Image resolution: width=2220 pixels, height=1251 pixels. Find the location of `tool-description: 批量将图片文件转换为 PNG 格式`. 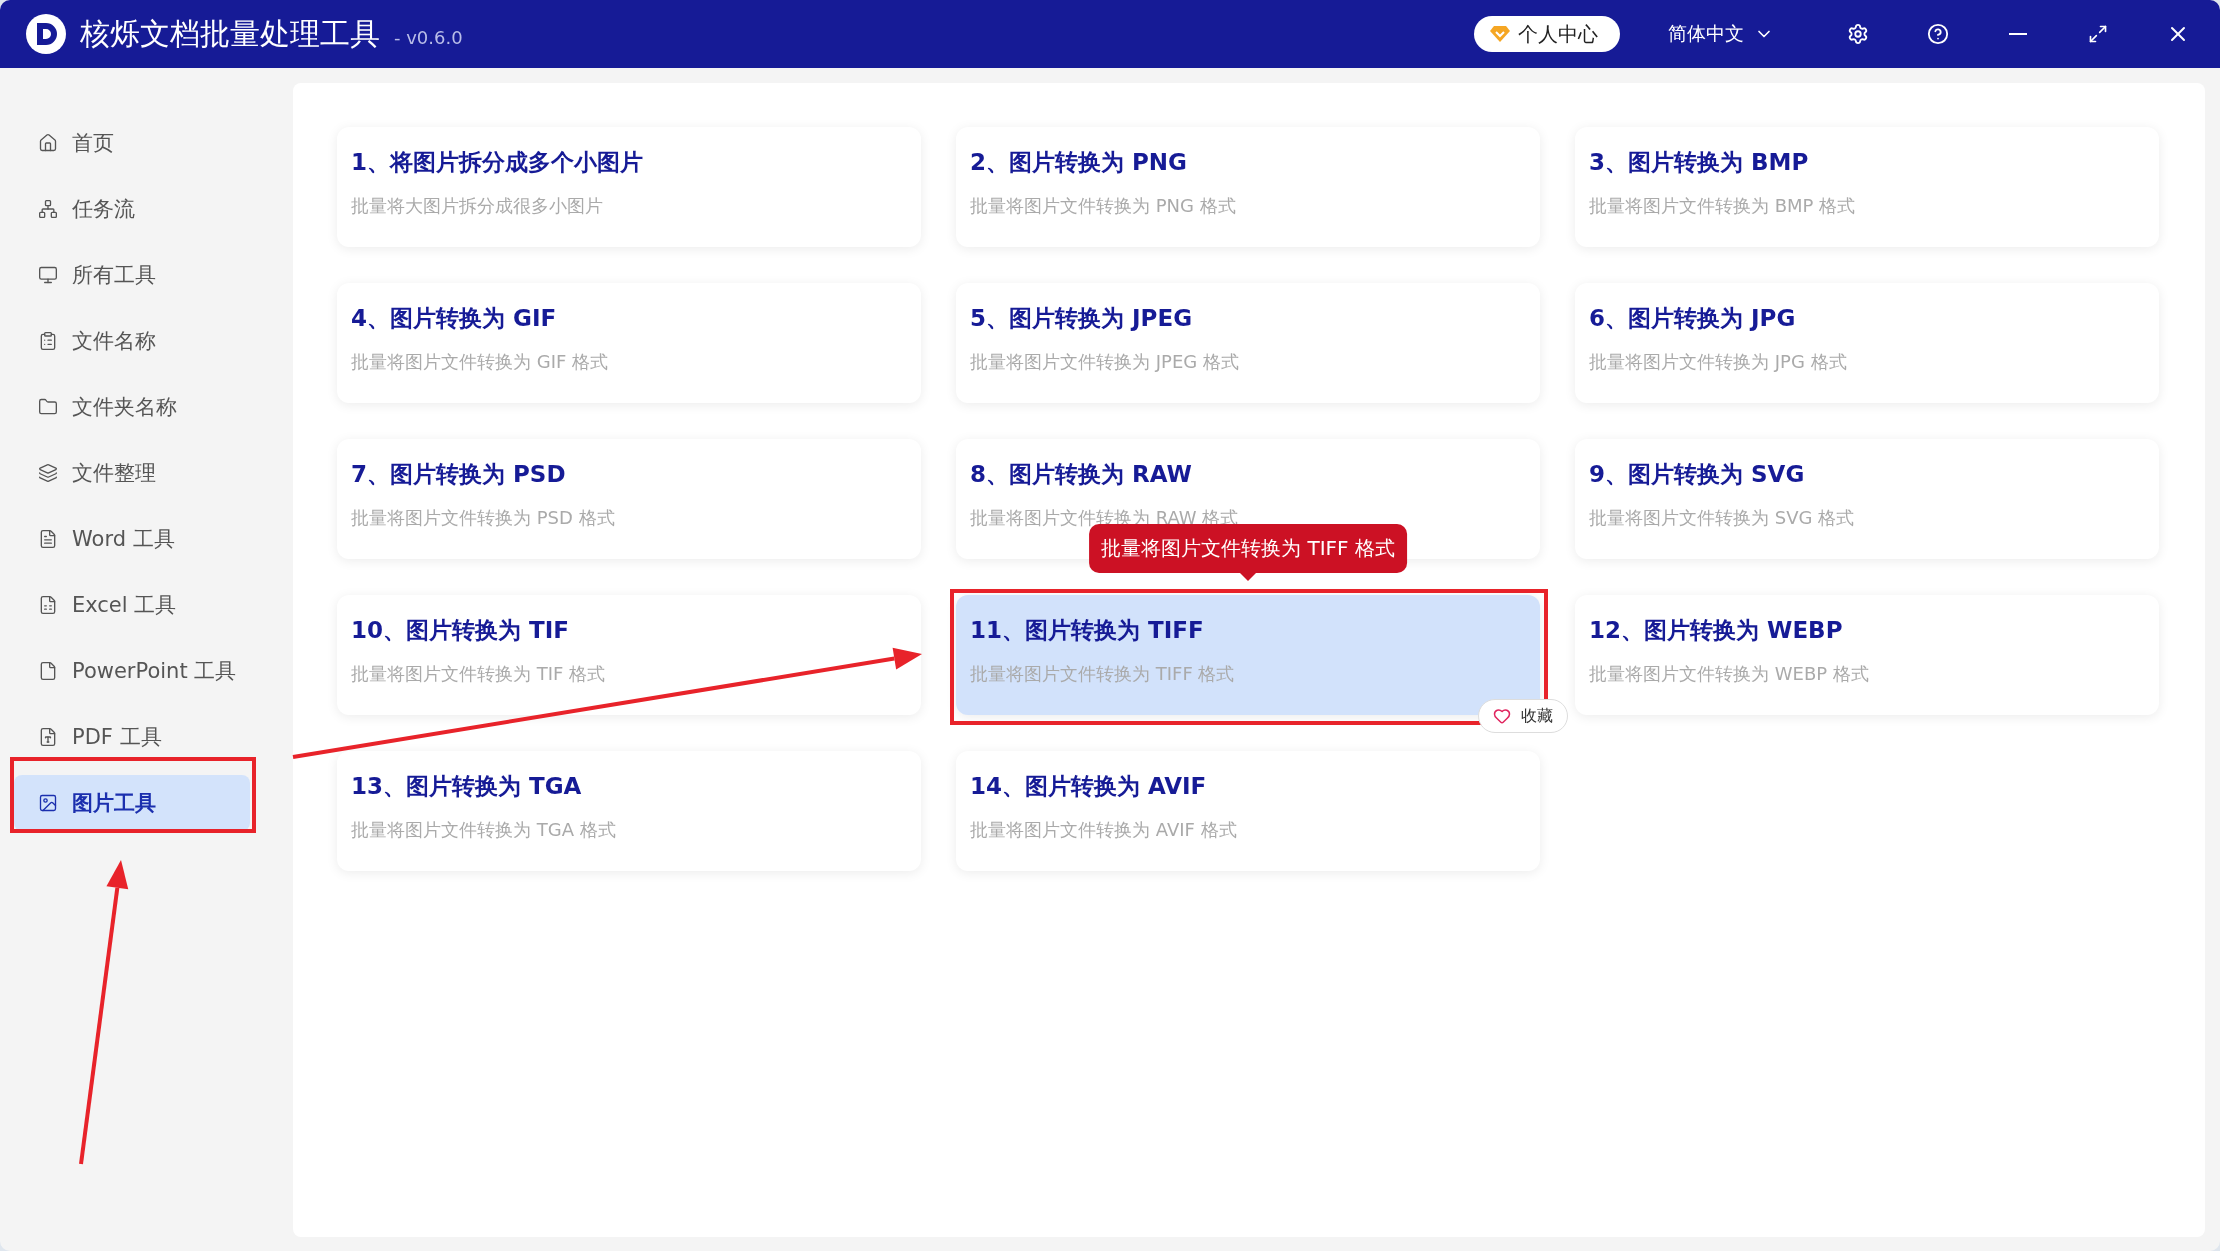

tool-description: 批量将图片文件转换为 PNG 格式 is located at coordinates (1103, 206).